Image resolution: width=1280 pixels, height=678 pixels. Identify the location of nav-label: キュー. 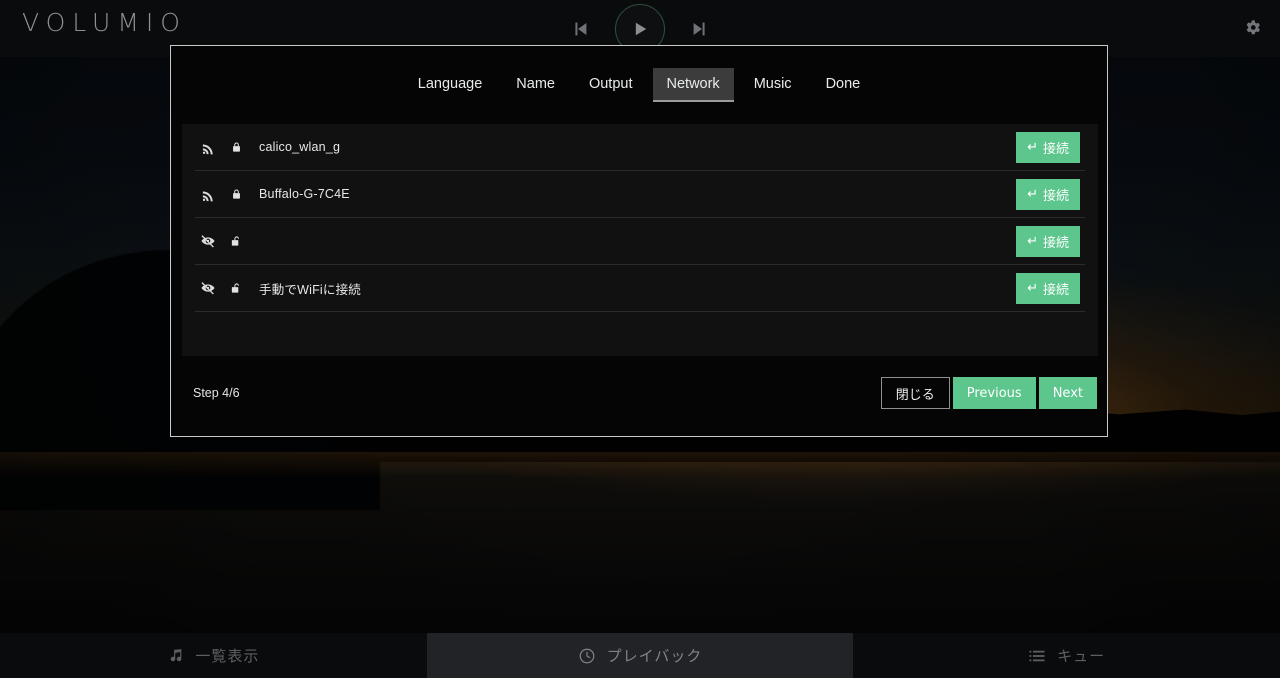
(1081, 656).